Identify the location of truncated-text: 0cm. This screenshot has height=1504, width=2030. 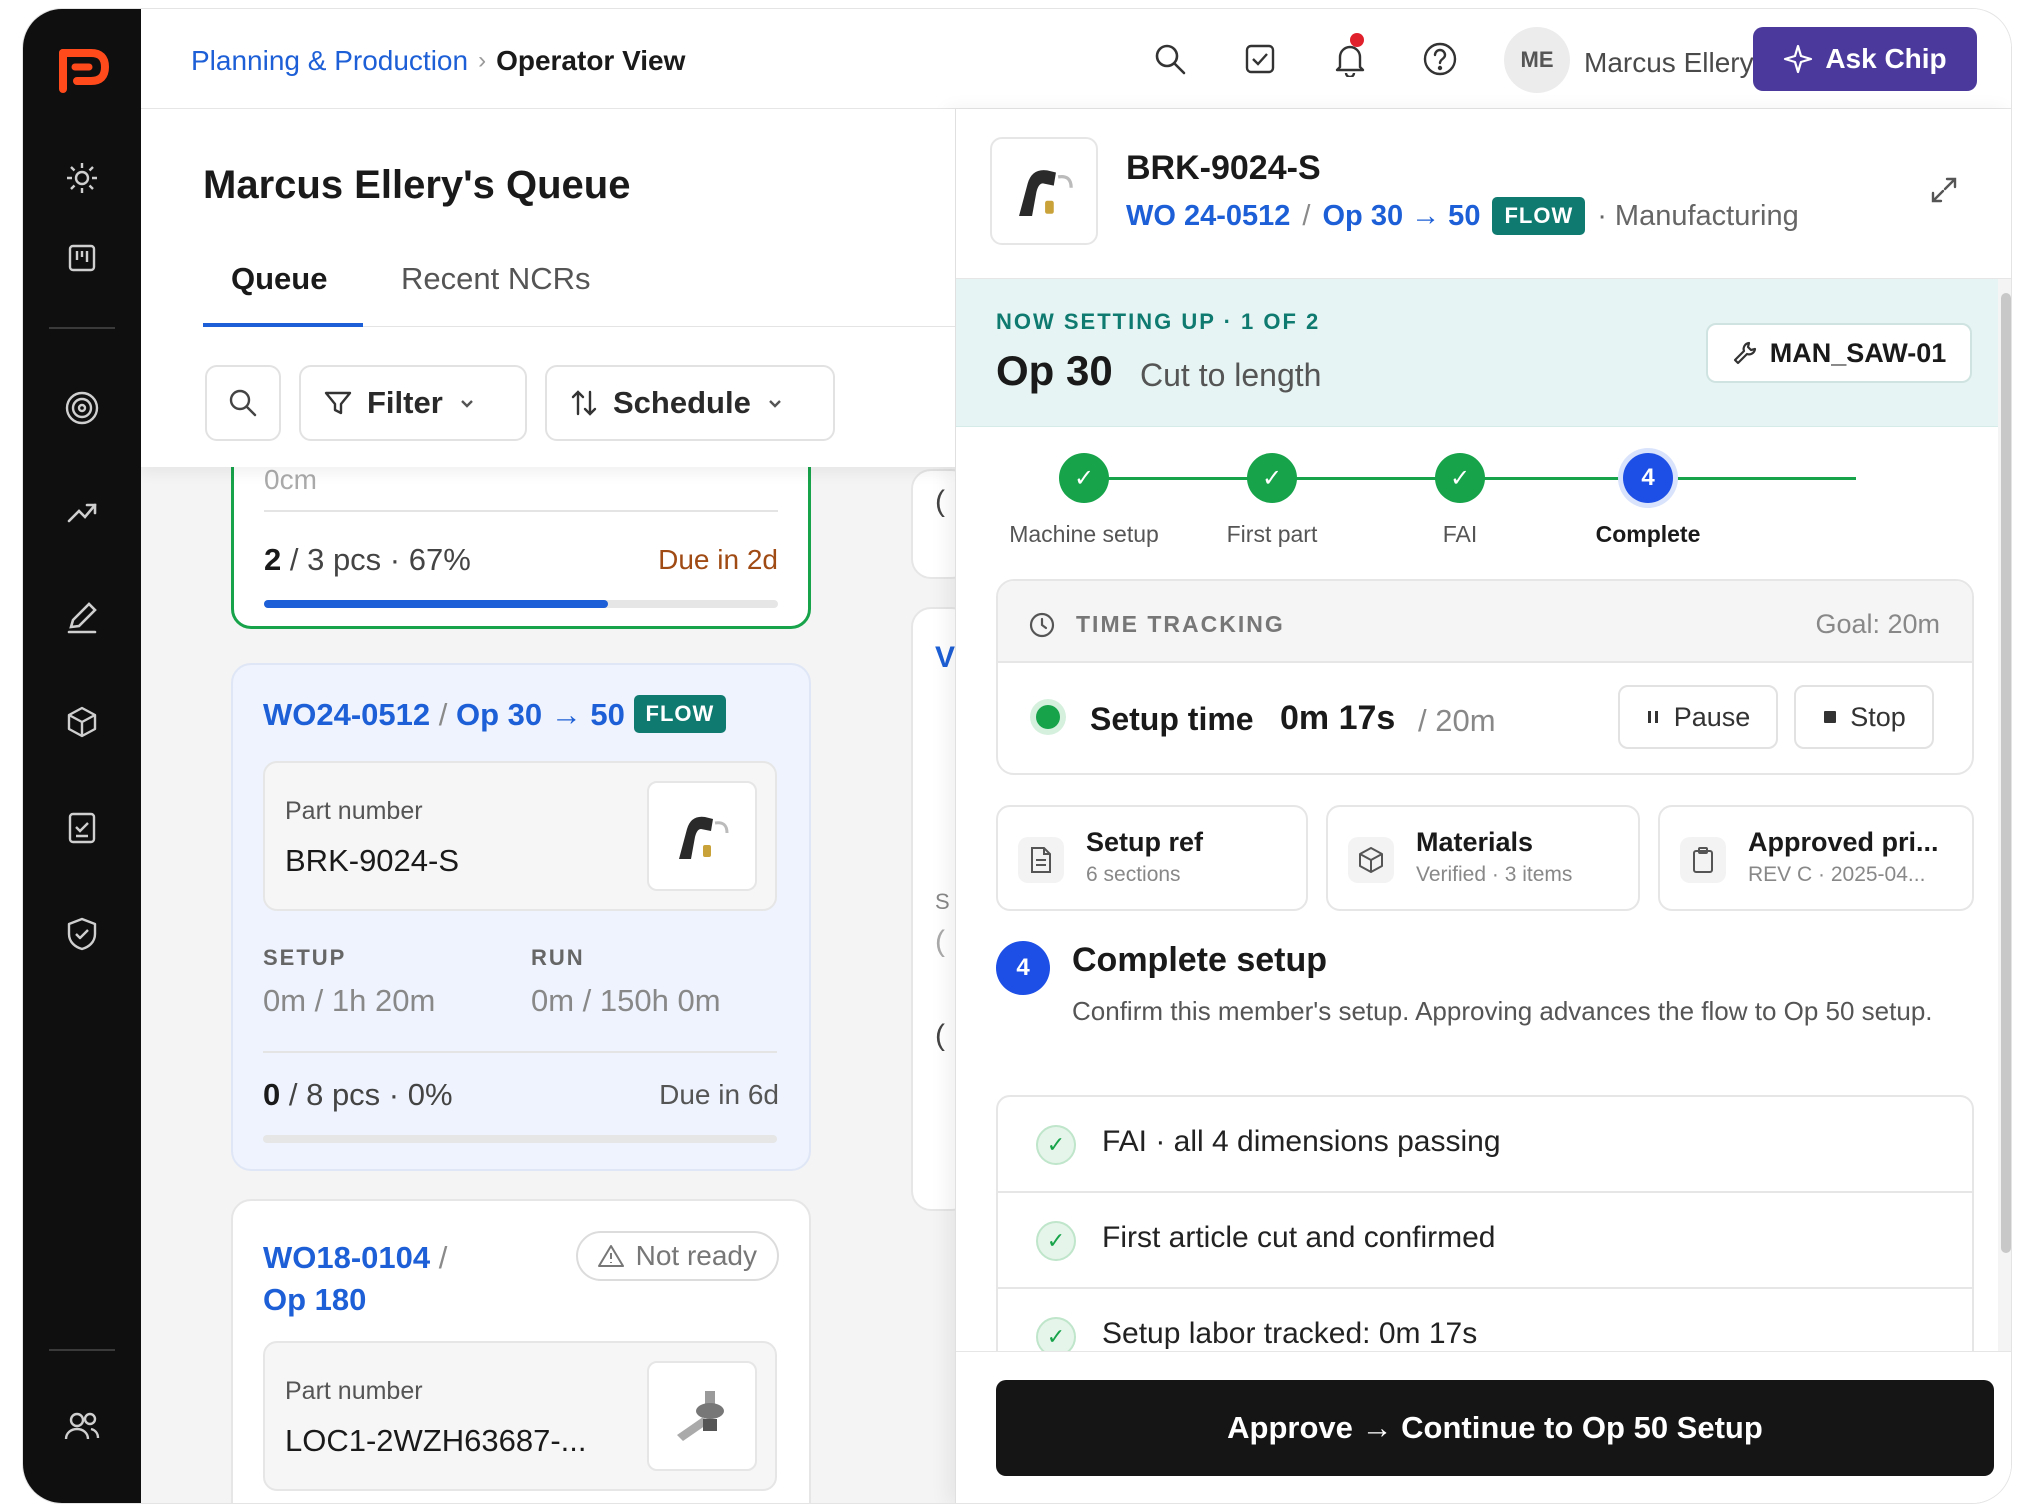
(290, 479).